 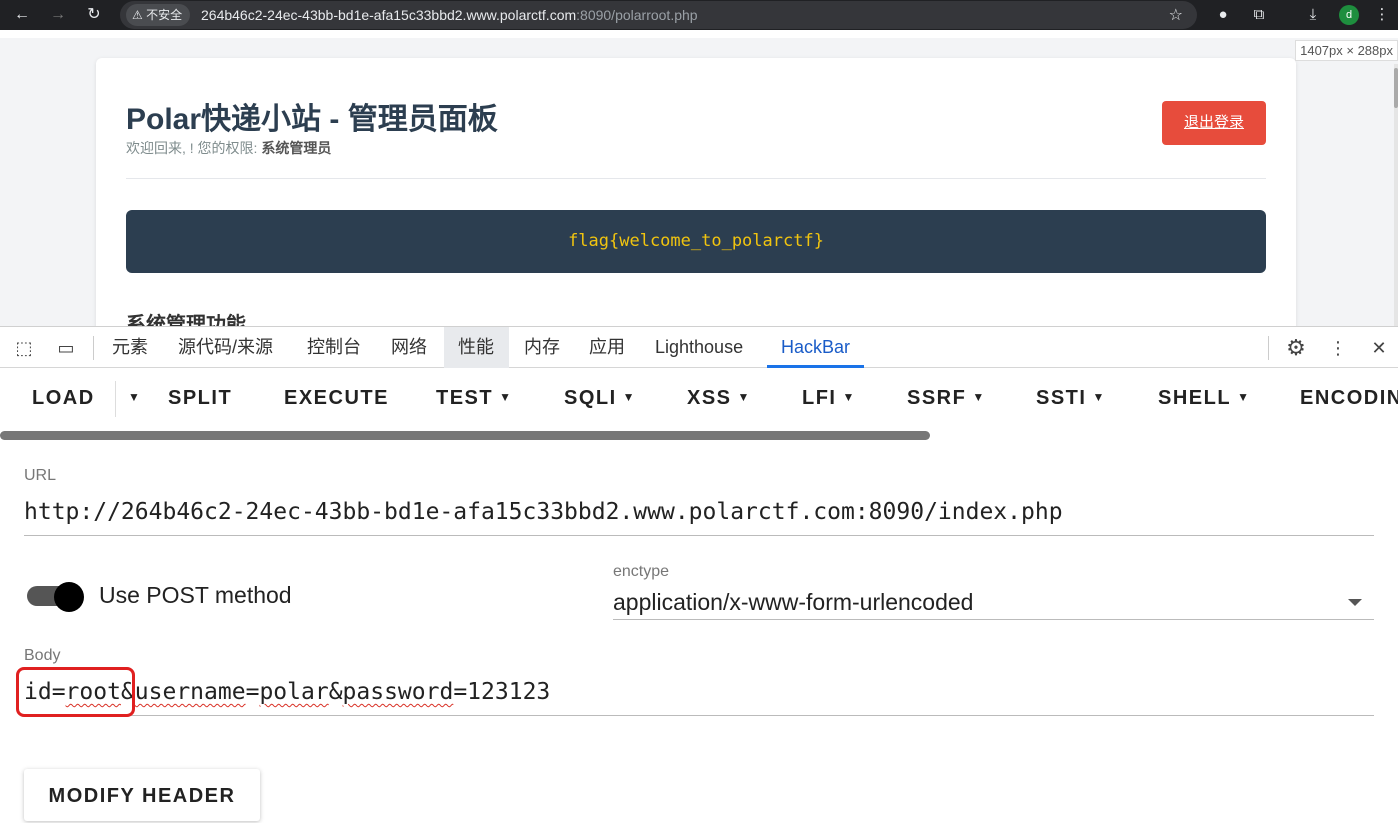 I want to click on tab-hackbar: HackBar, so click(x=816, y=347).